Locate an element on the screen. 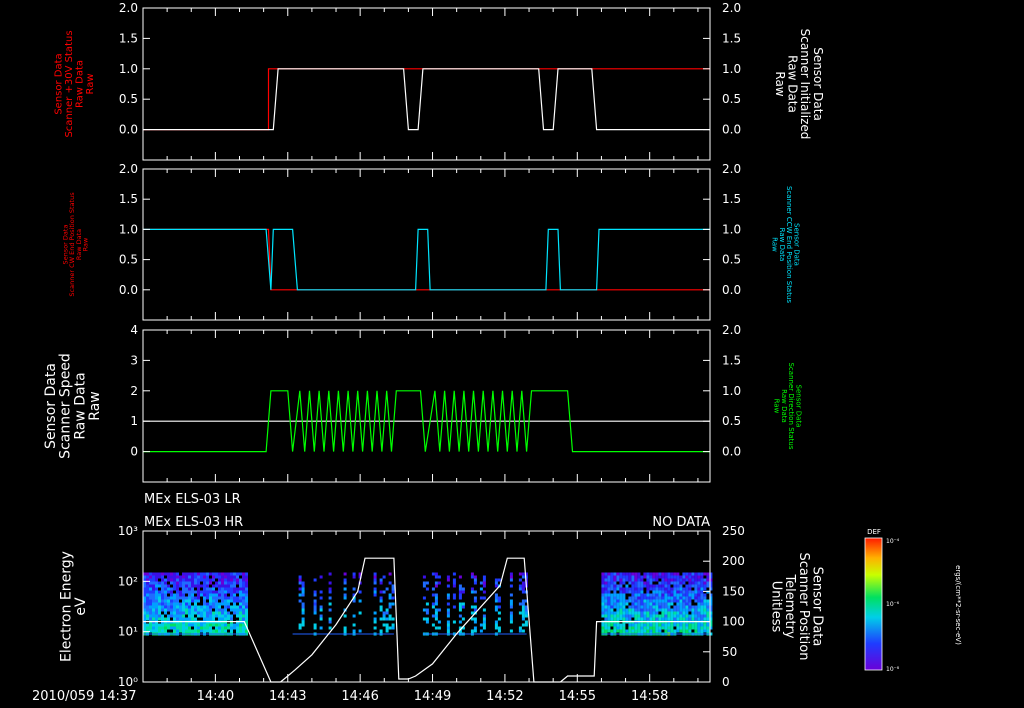 Image resolution: width=1024 pixels, height=708 pixels. no-data-label: NO DATA is located at coordinates (681, 522).